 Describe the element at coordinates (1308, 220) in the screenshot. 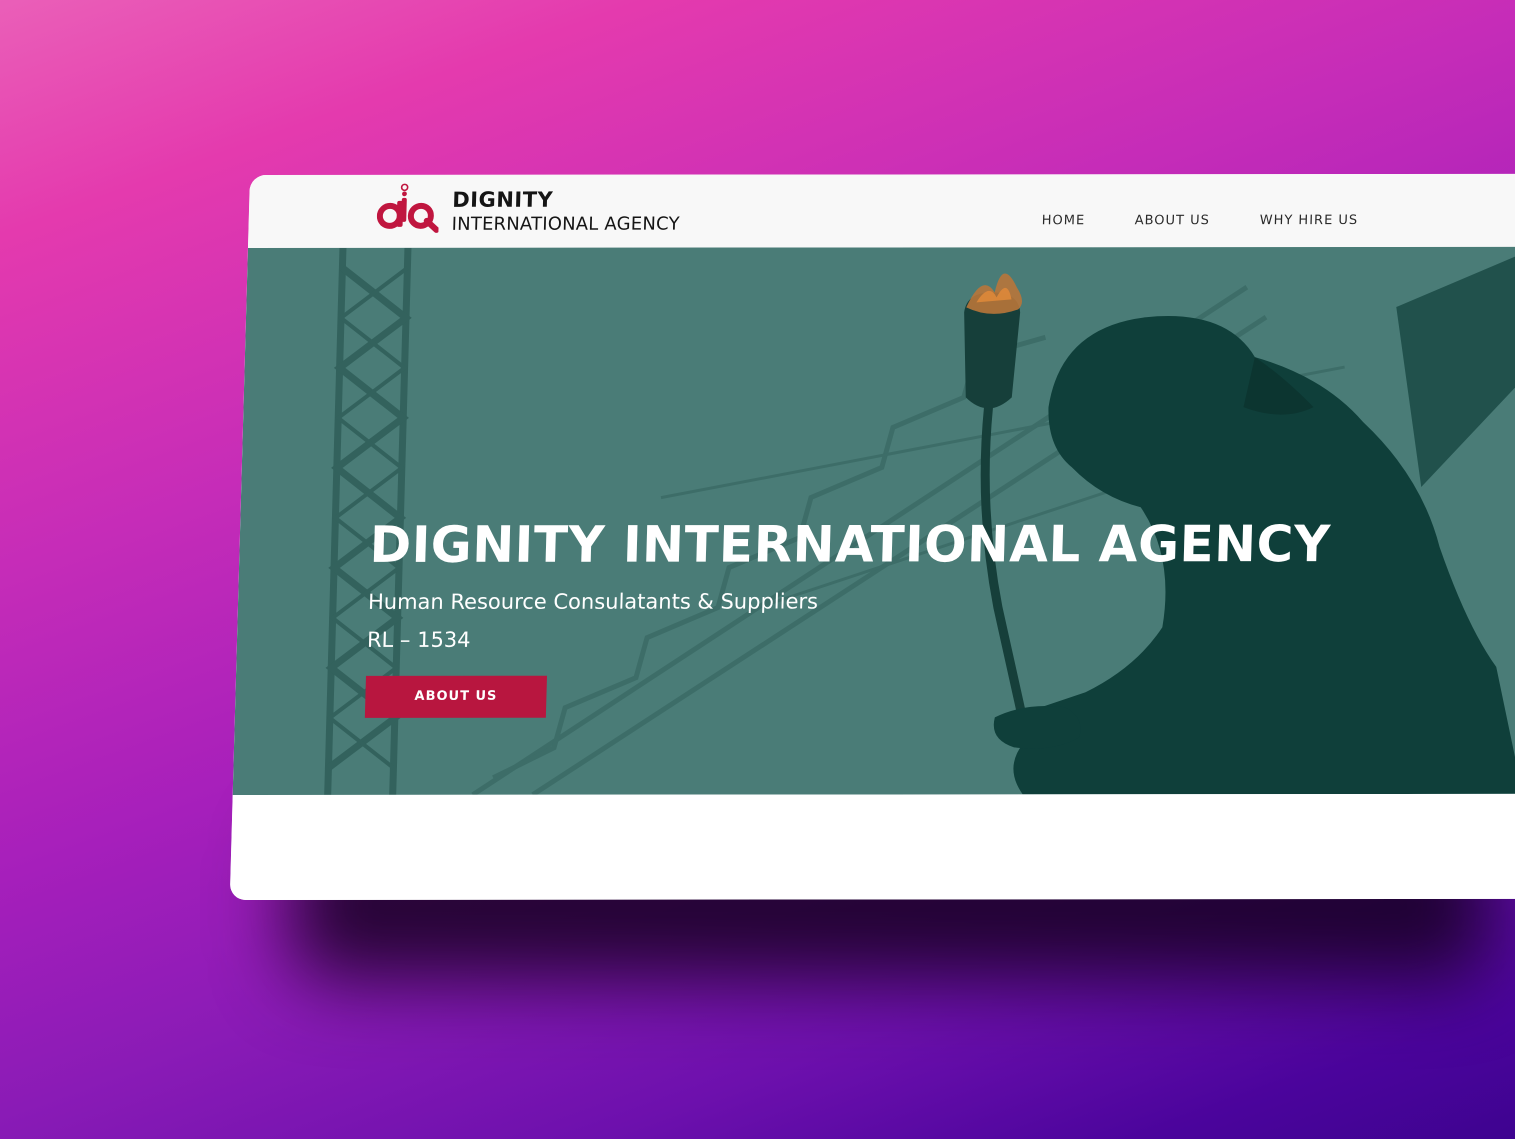

I see `nav-why-hire-us: WHY HIRE US` at that location.